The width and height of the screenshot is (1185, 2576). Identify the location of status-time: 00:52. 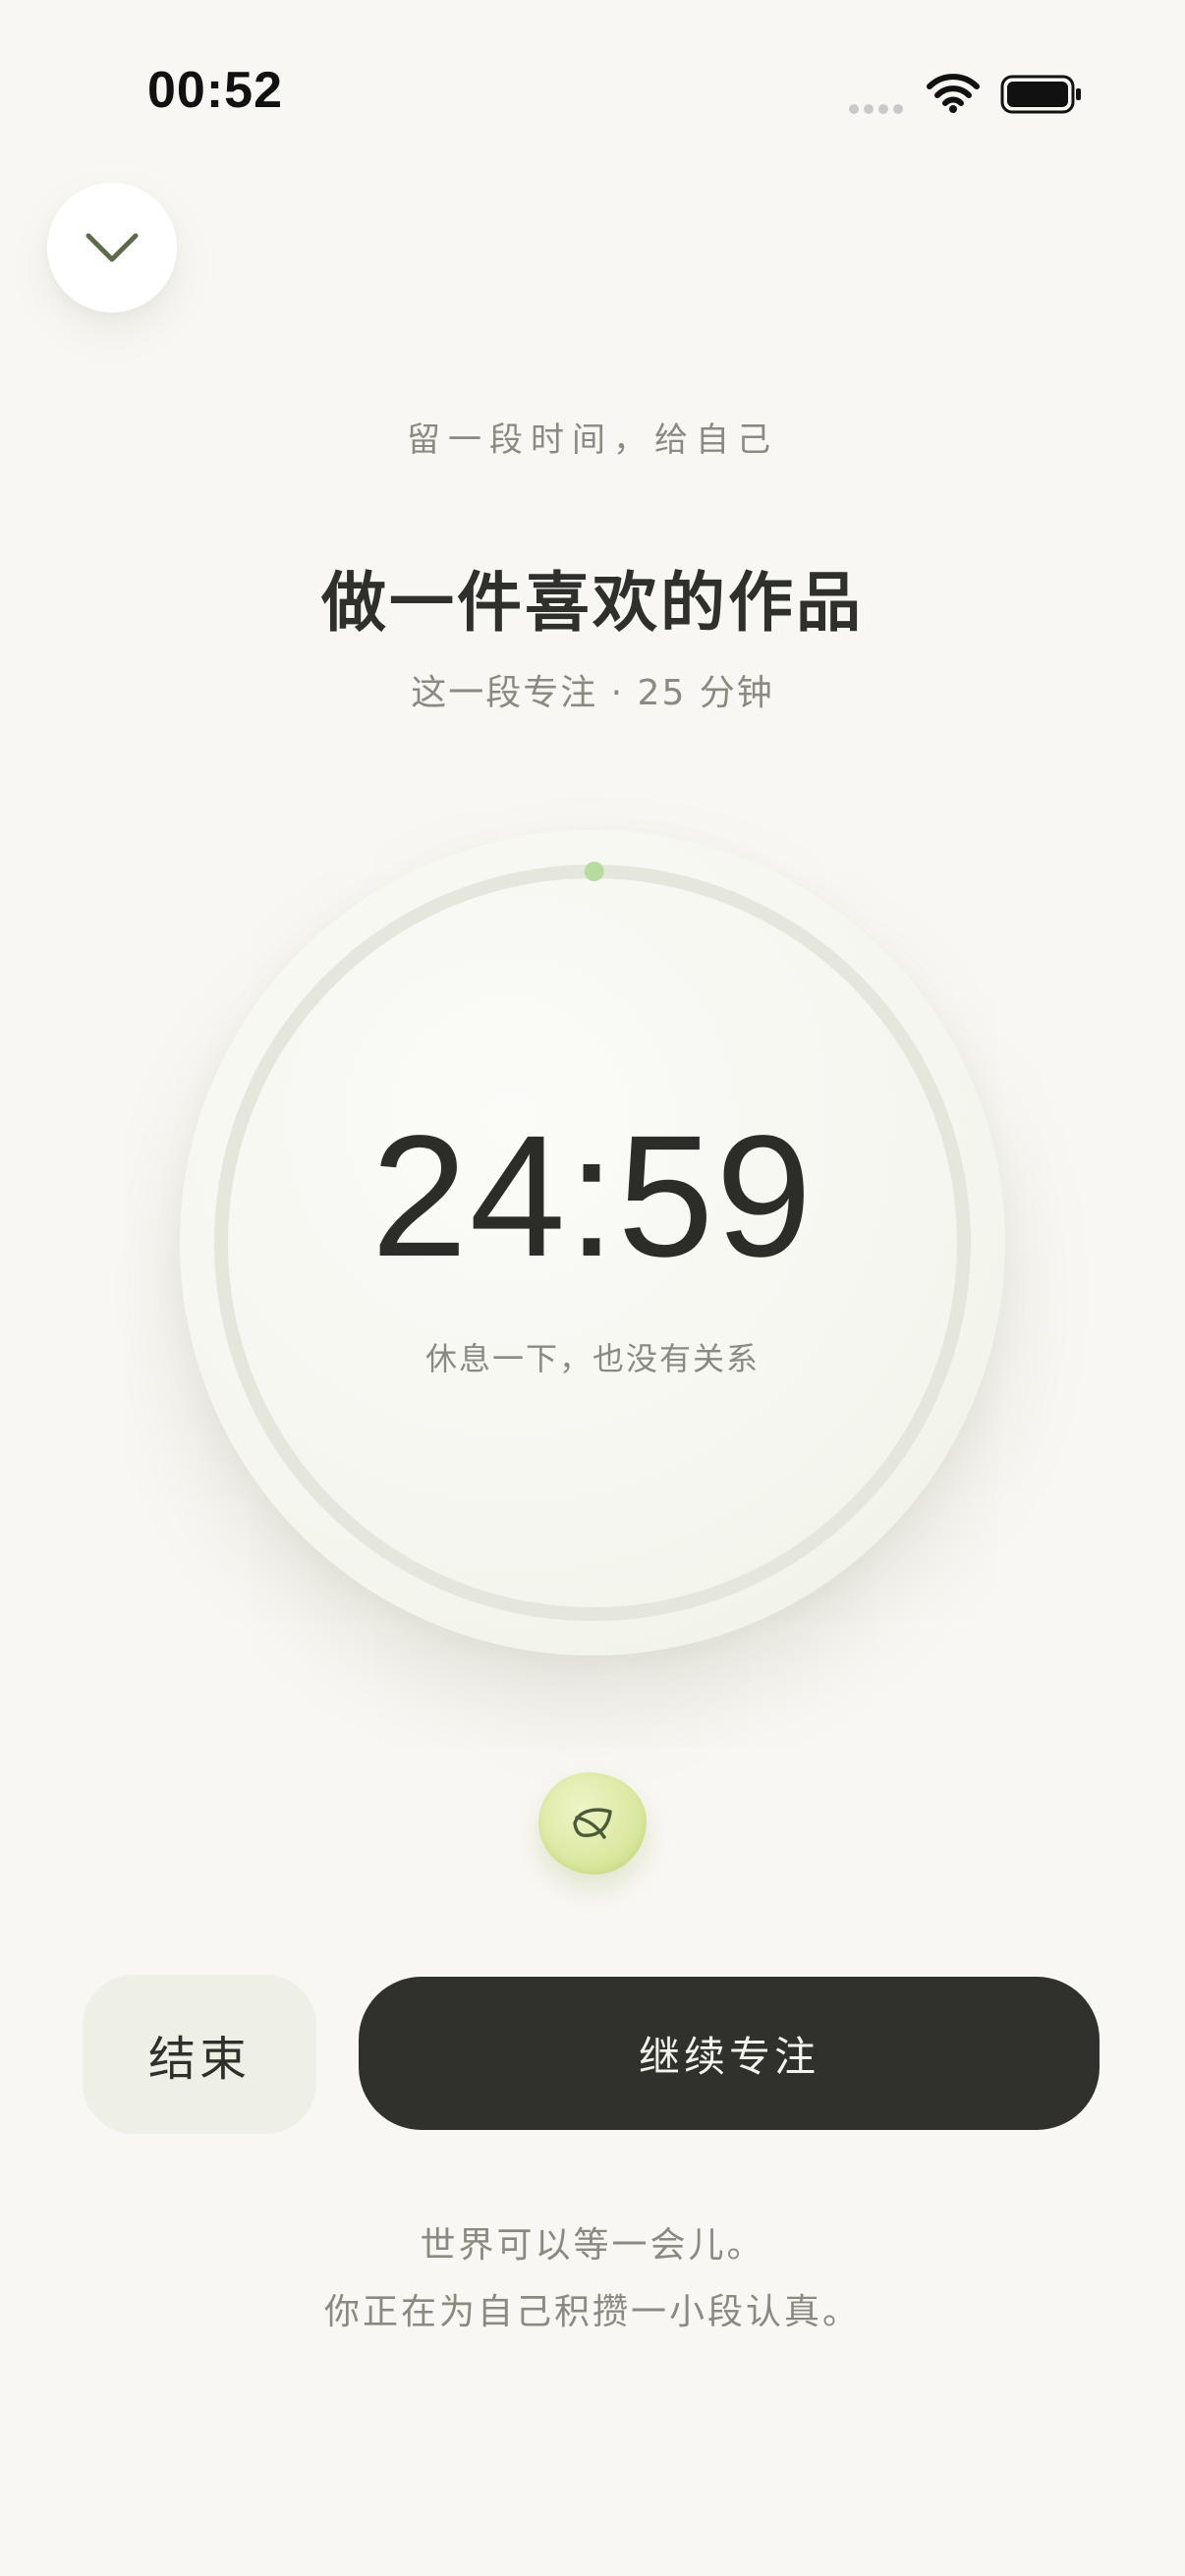
(215, 90).